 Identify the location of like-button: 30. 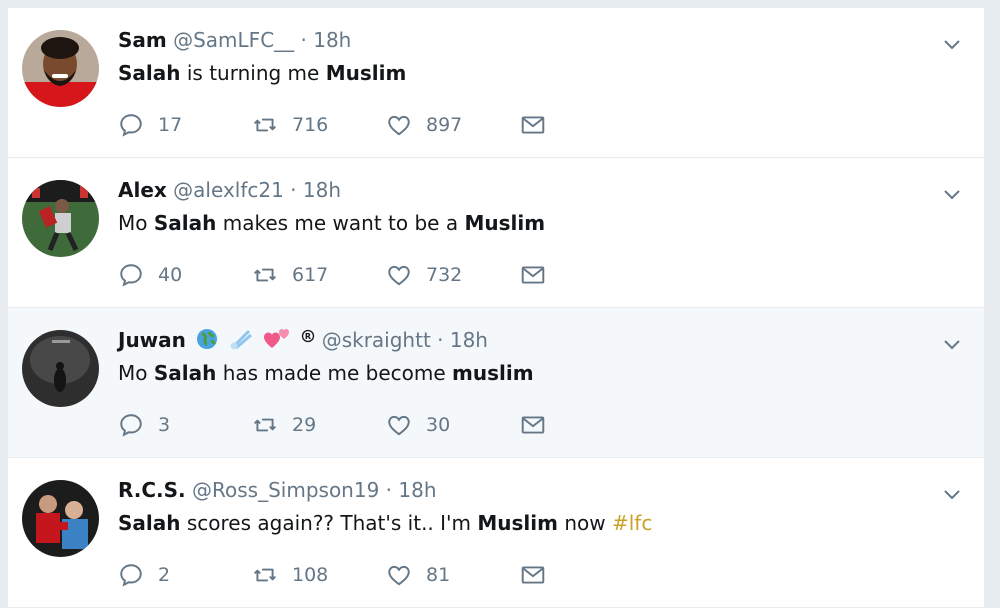
(418, 425).